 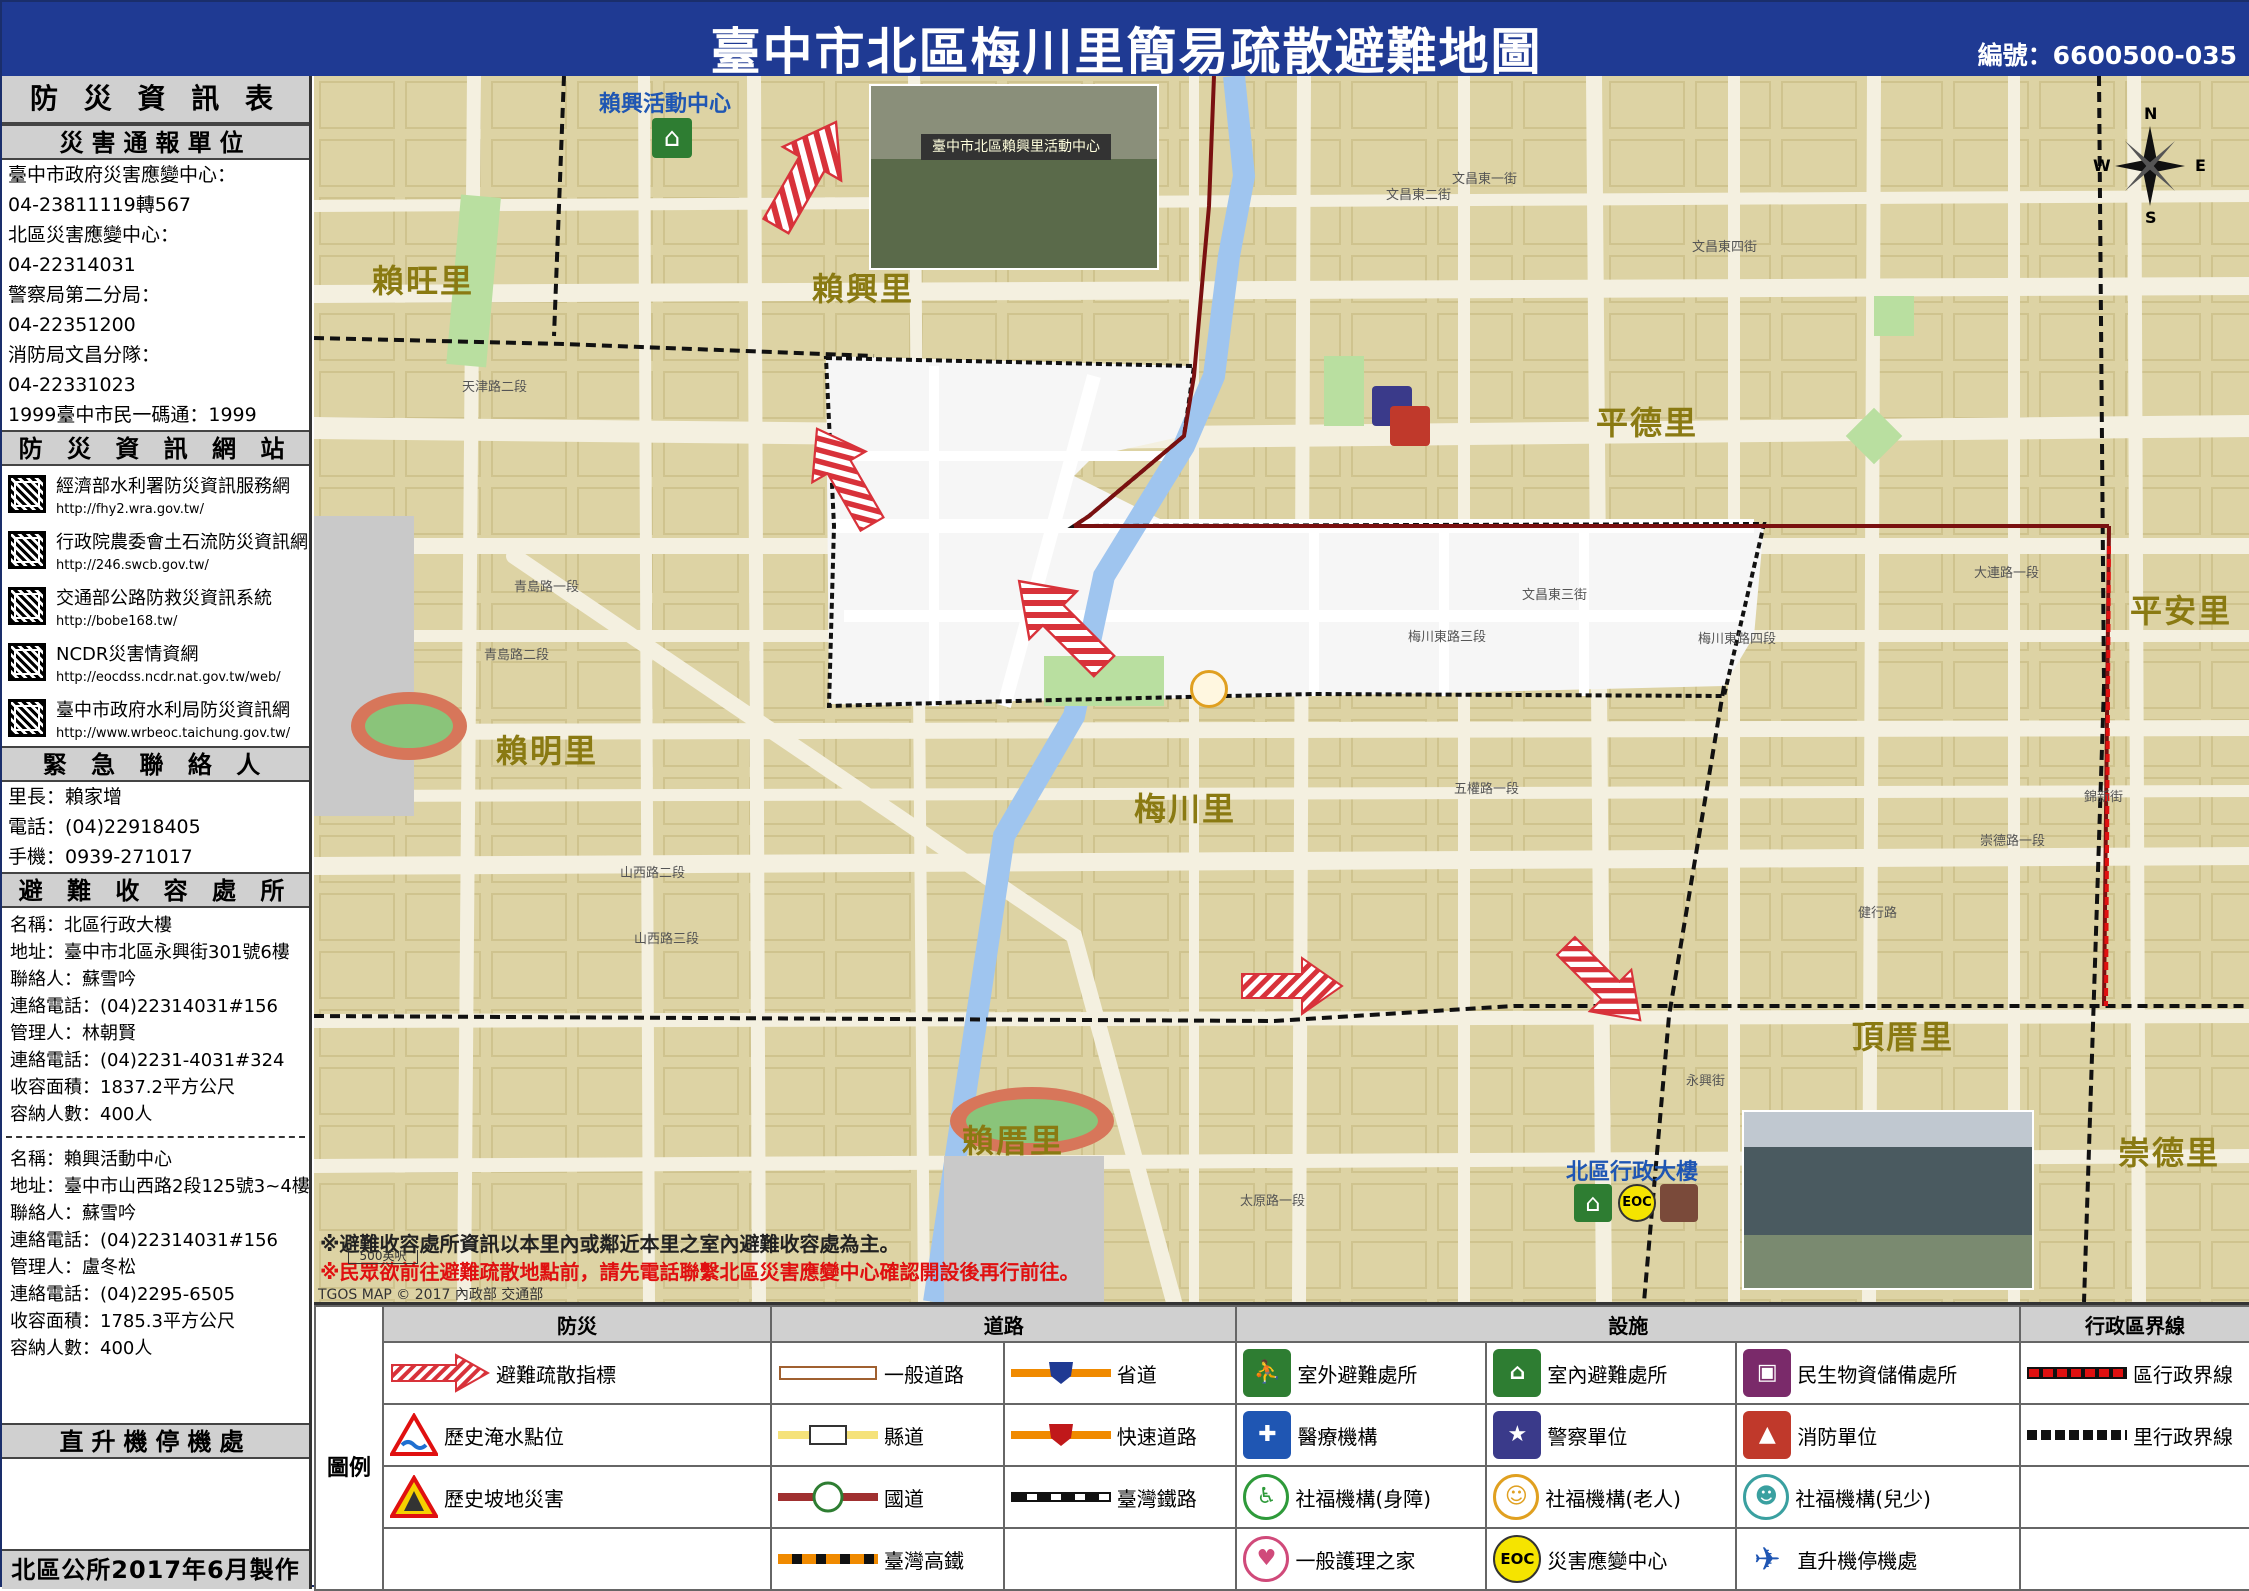 What do you see at coordinates (1447, 637) in the screenshot?
I see `road-label: 梅川東路三段` at bounding box center [1447, 637].